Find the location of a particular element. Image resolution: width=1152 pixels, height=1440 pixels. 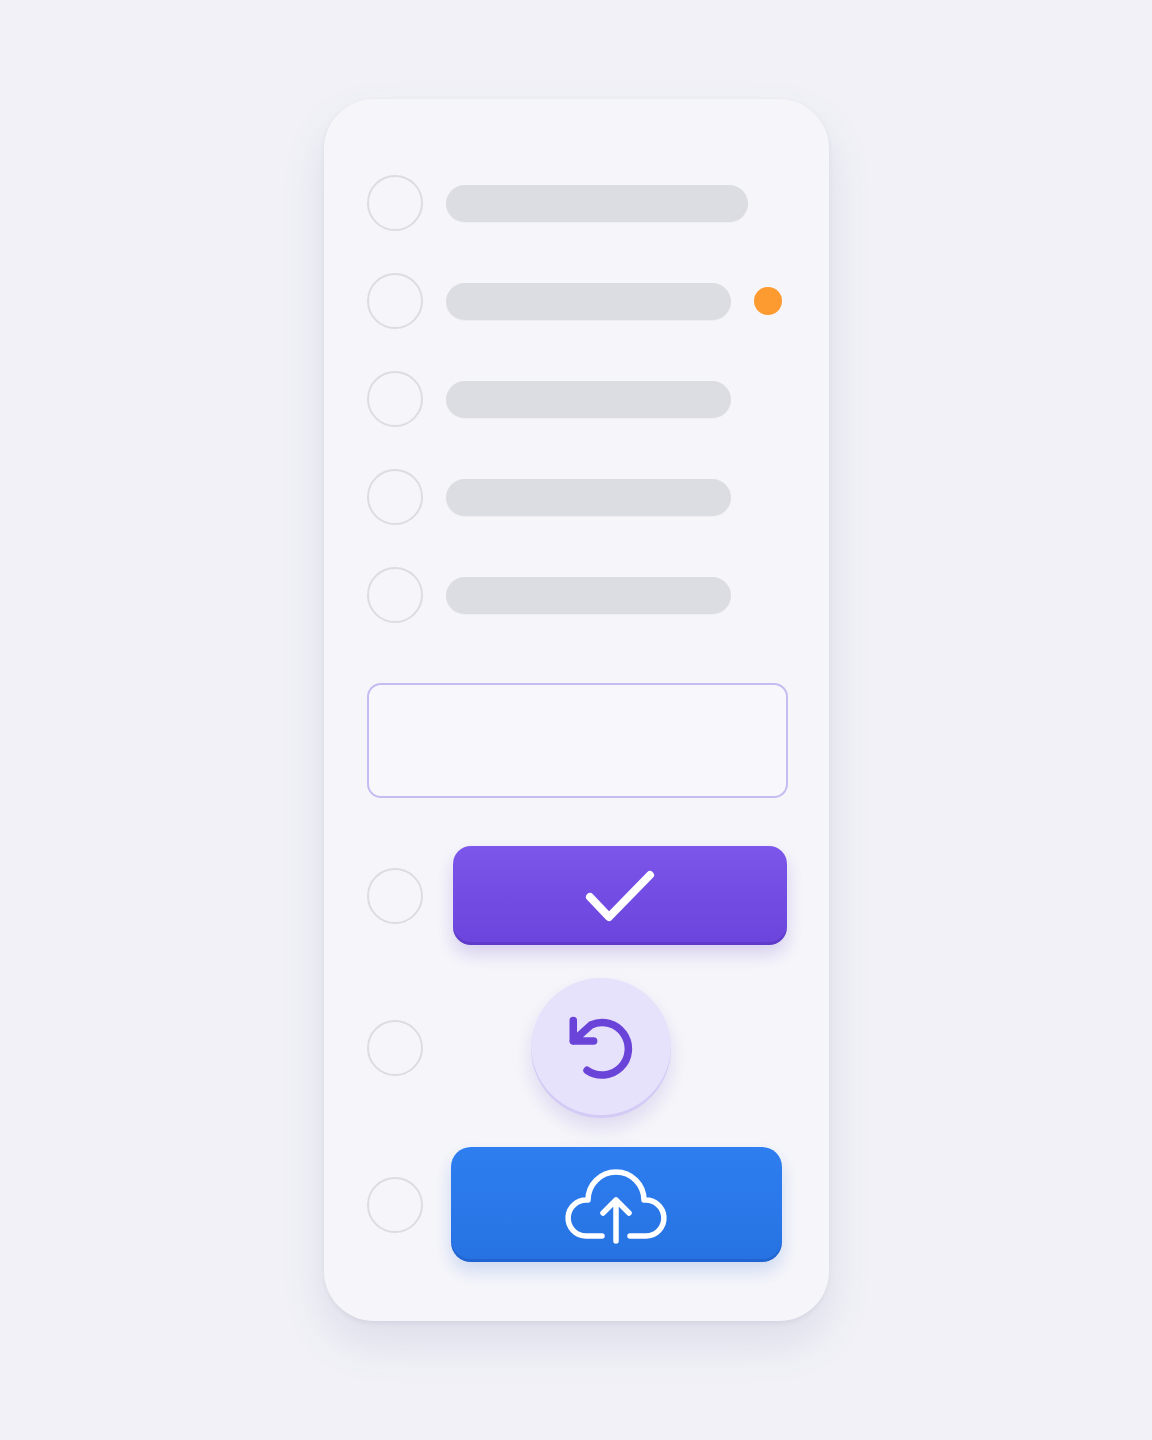

upload-button is located at coordinates (616, 1204).